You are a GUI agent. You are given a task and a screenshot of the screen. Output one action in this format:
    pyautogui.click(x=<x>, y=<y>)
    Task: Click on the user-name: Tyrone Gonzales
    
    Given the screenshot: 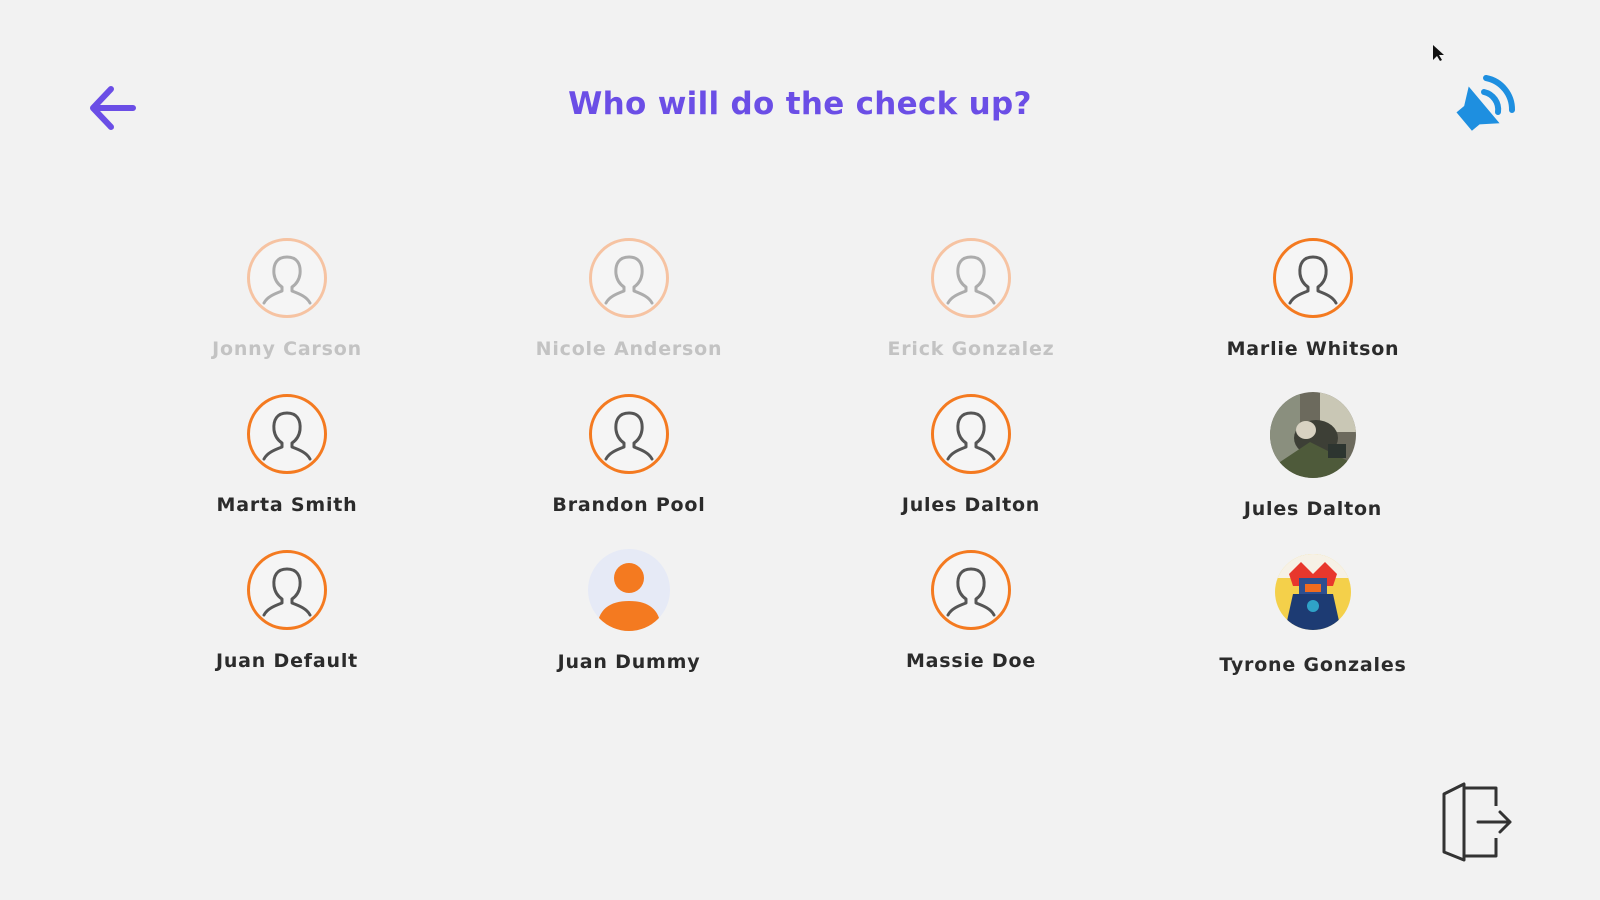 What is the action you would take?
    pyautogui.click(x=1313, y=665)
    